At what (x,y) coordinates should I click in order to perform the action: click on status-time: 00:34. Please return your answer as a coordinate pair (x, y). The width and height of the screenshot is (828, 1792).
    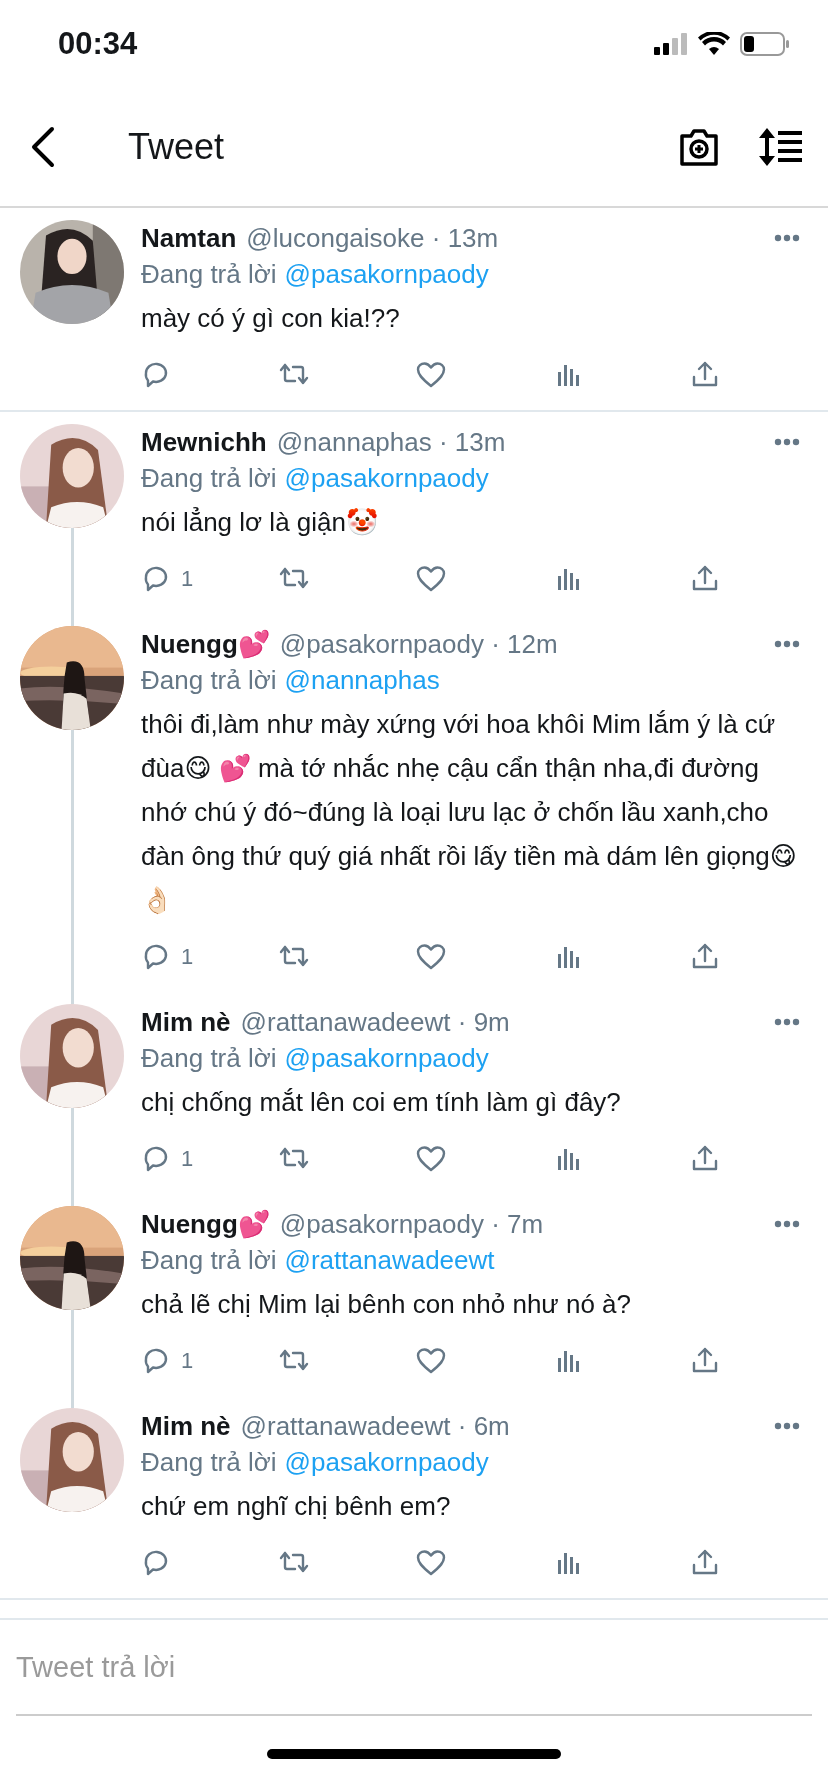
    Looking at the image, I should click on (98, 44).